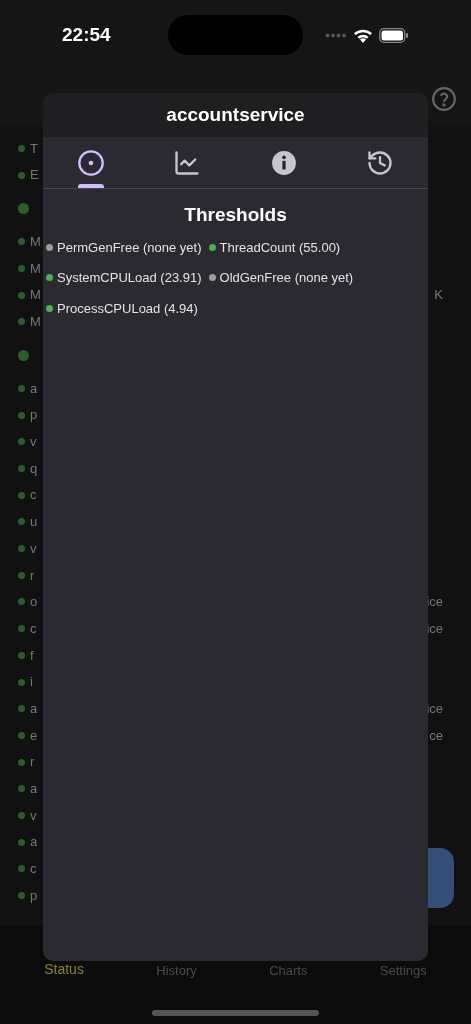  I want to click on tab-bar-item: History, so click(176, 992).